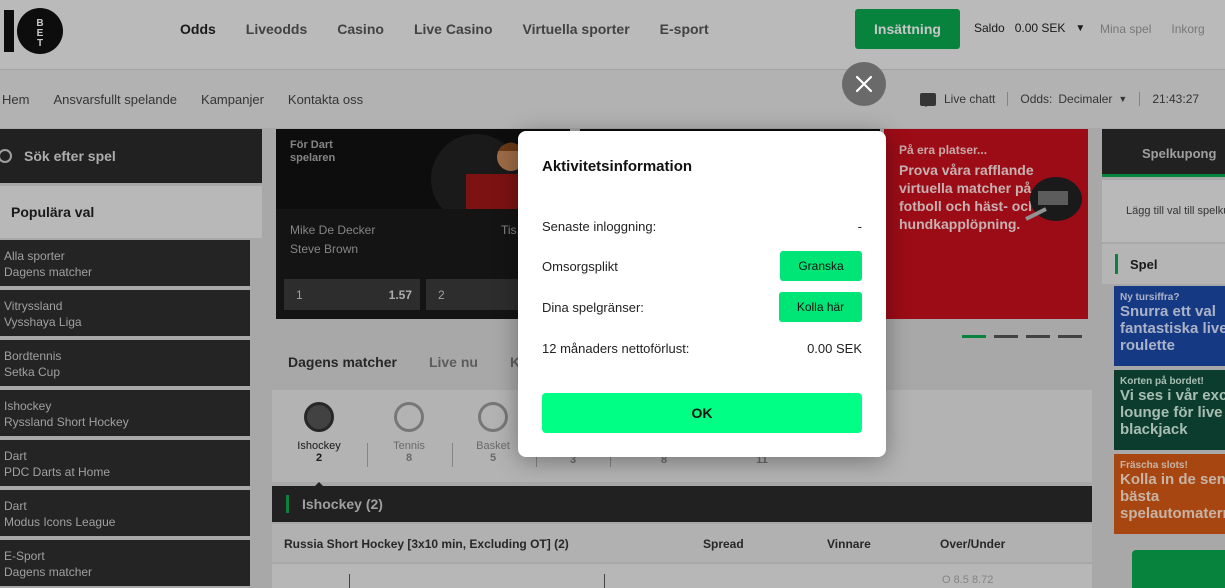 This screenshot has height=588, width=1225. Describe the element at coordinates (580, 266) in the screenshot. I see `duty-label: Omsorgsplikt` at that location.